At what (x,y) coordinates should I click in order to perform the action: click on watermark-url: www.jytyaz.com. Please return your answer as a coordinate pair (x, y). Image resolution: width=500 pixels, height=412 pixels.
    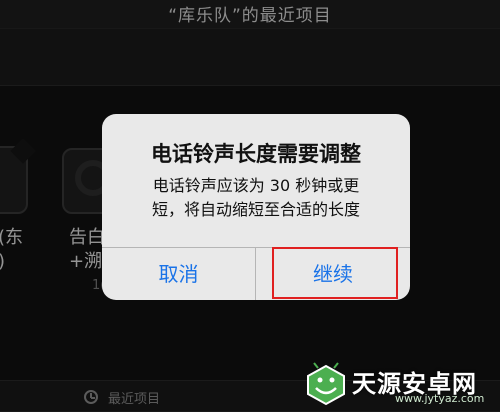
    Looking at the image, I should click on (440, 398).